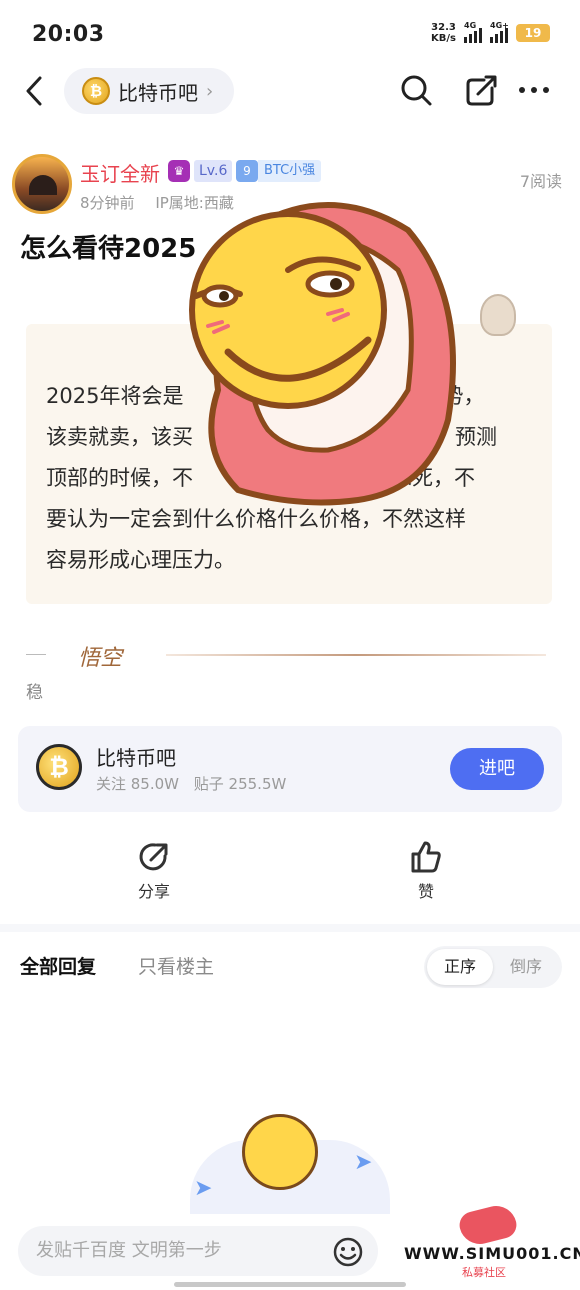 The height and width of the screenshot is (1290, 580). Describe the element at coordinates (470, 25) in the screenshot. I see `signal-label: 4G` at that location.